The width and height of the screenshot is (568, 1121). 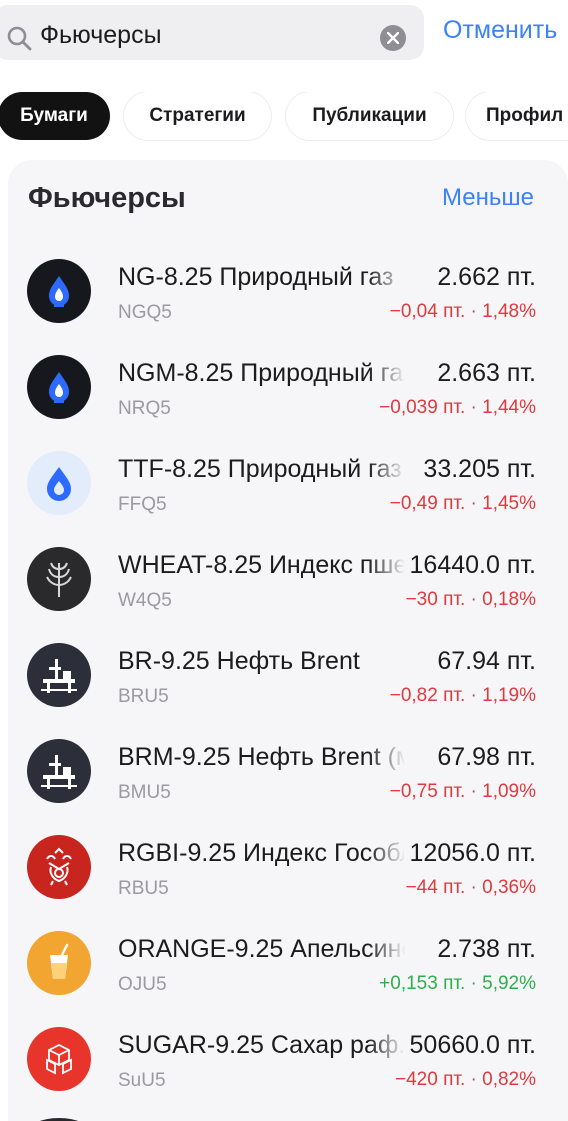 I want to click on cancel-button: Отменить, so click(x=500, y=30).